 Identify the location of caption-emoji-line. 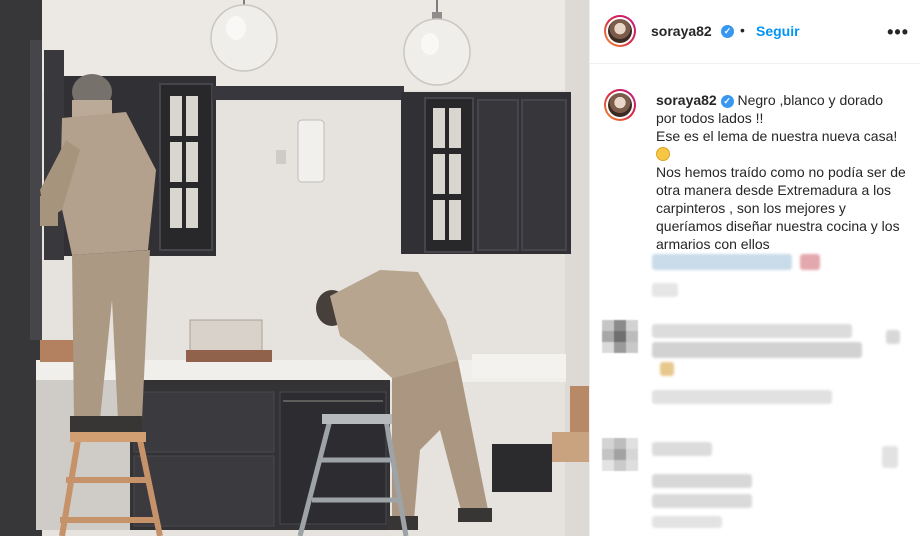
(781, 154).